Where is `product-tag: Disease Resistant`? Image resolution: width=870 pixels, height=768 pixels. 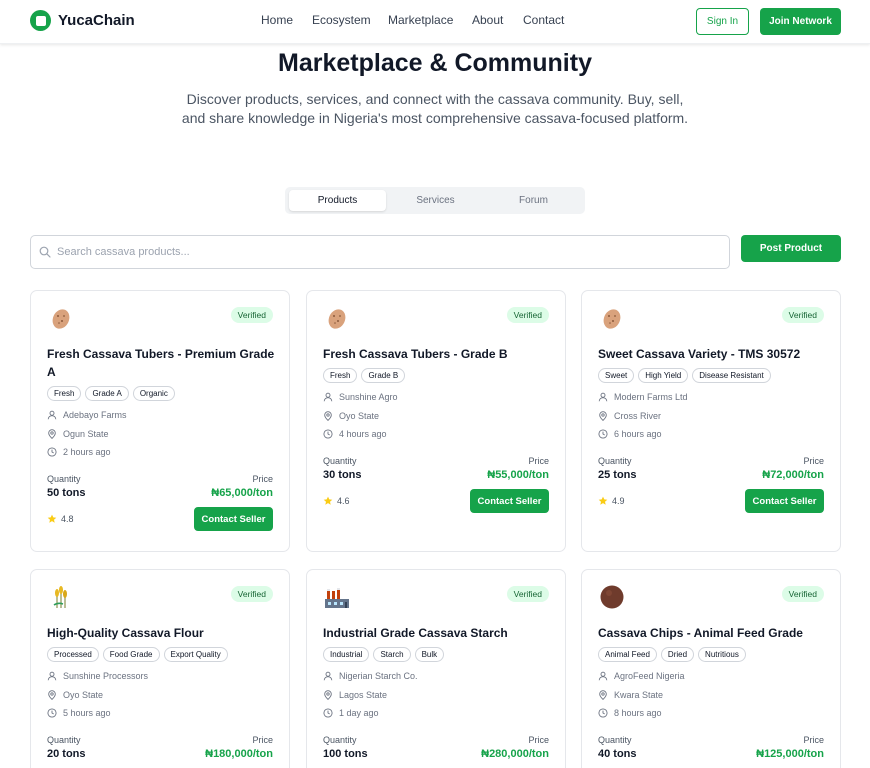 product-tag: Disease Resistant is located at coordinates (731, 375).